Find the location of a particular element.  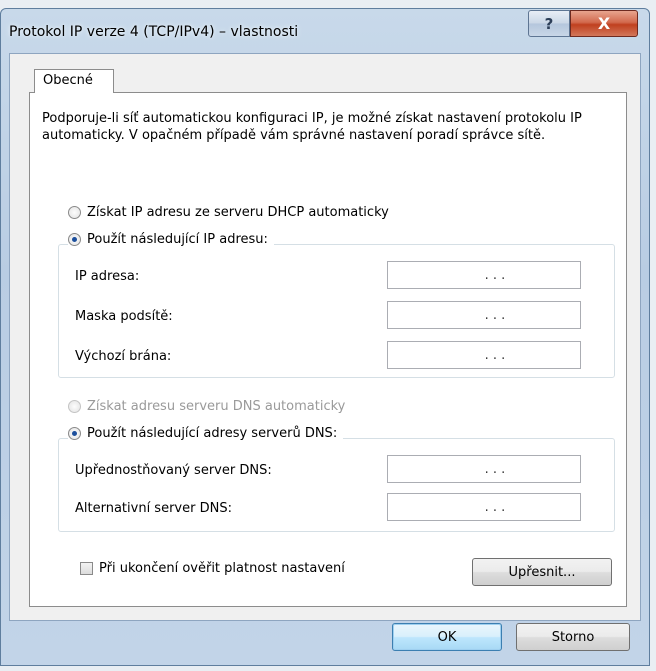

help-icon: ? is located at coordinates (549, 23).